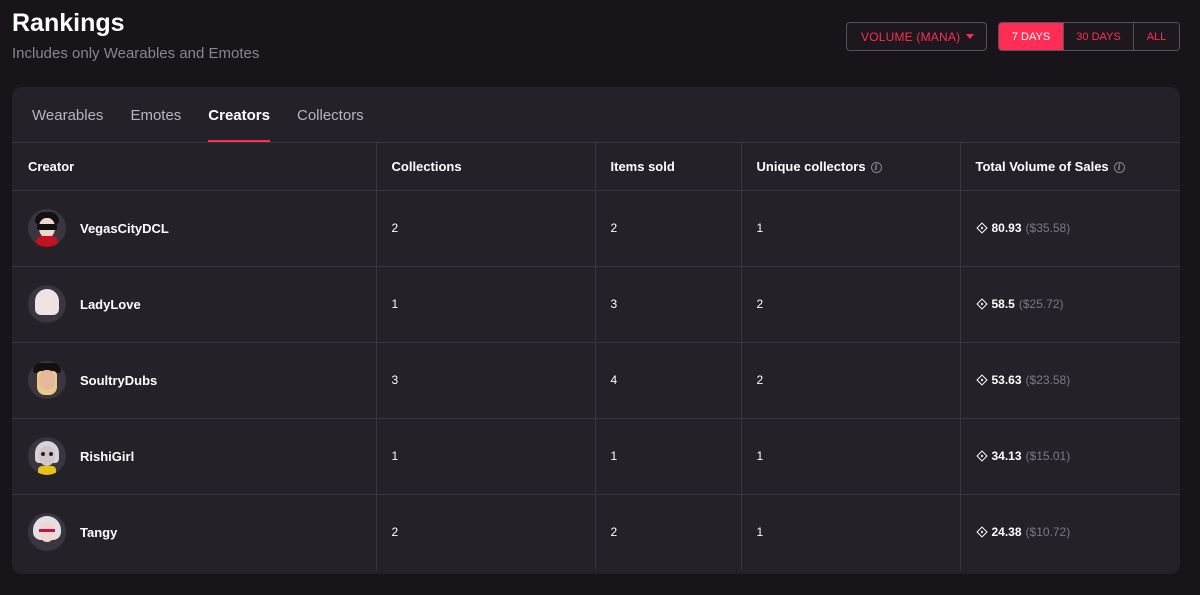 This screenshot has height=595, width=1200. I want to click on volume-mana: 58.5, so click(1003, 304).